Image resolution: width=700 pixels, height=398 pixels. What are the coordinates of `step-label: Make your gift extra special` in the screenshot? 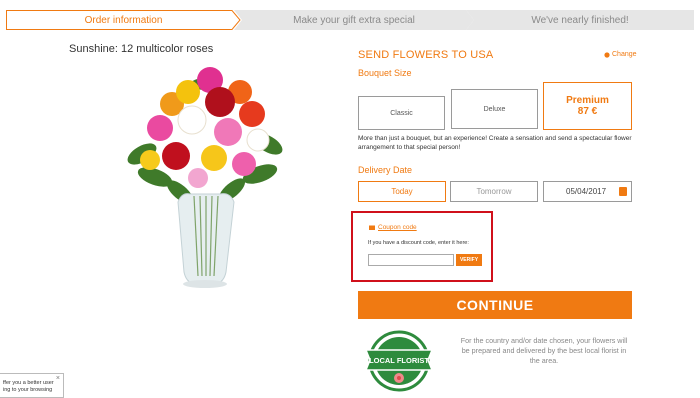 It's located at (354, 20).